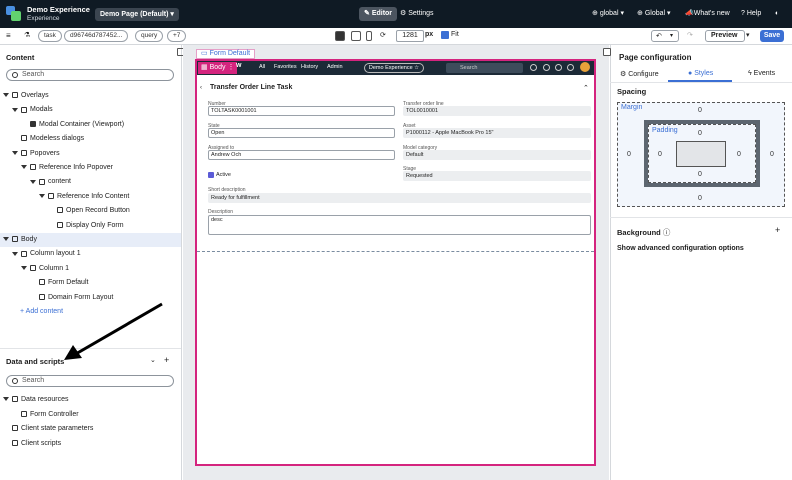  What do you see at coordinates (218, 68) in the screenshot?
I see `body-selection-tag: ▦ Body ⋮` at bounding box center [218, 68].